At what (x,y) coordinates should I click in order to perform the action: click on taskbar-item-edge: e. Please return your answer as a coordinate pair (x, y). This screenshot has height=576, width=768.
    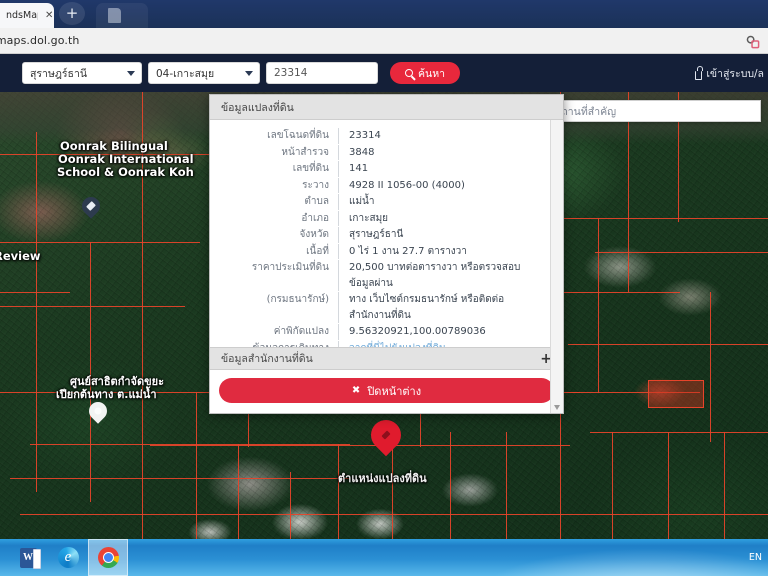
    Looking at the image, I should click on (68, 557).